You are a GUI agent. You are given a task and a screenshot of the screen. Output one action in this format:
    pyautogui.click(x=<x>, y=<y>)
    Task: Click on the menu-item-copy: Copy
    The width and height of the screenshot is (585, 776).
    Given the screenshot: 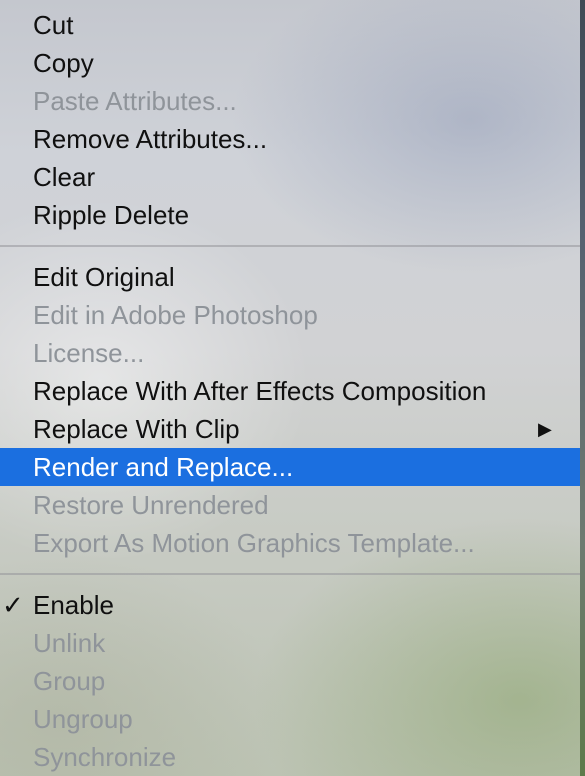 What is the action you would take?
    pyautogui.click(x=290, y=63)
    